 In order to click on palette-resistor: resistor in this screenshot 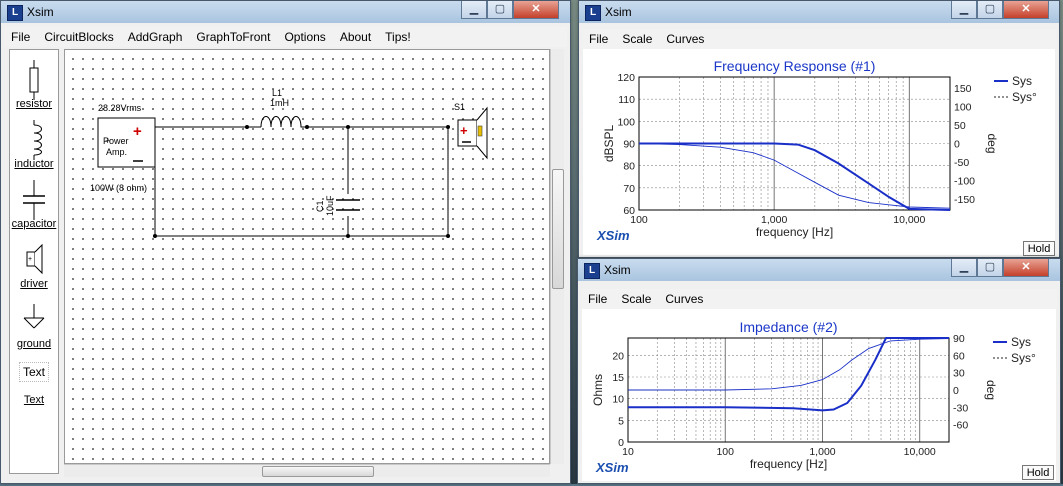, I will do `click(34, 87)`.